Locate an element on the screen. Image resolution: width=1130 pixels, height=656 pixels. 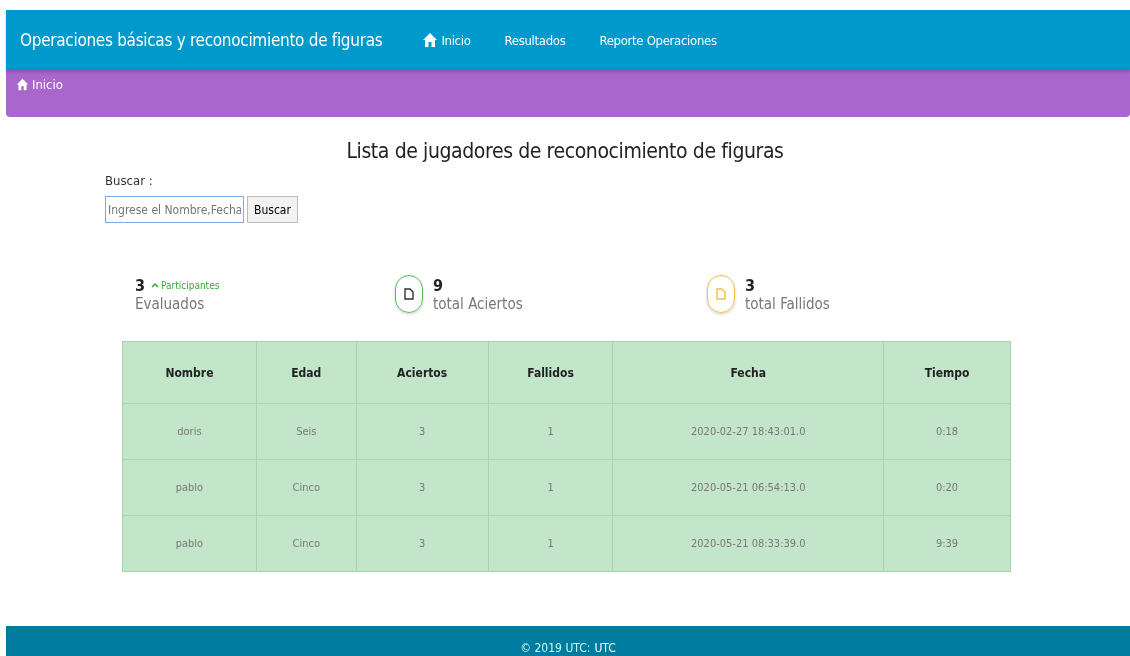
breadcrumb-link: Inicio is located at coordinates (39, 84).